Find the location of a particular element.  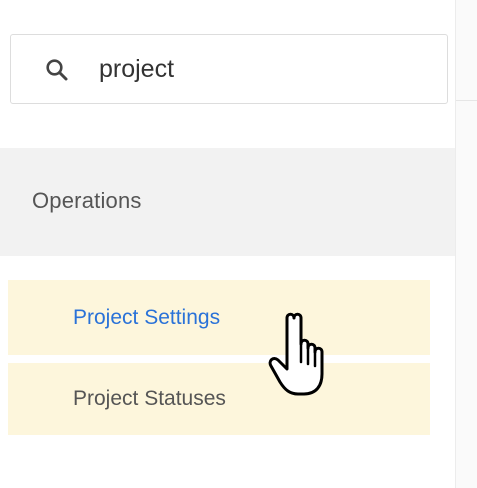

search-box is located at coordinates (229, 69).